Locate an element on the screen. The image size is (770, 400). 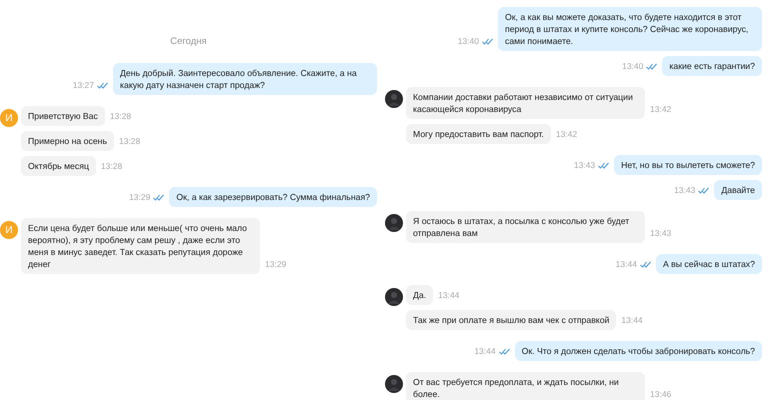
message-bubble: Да. is located at coordinates (420, 295).